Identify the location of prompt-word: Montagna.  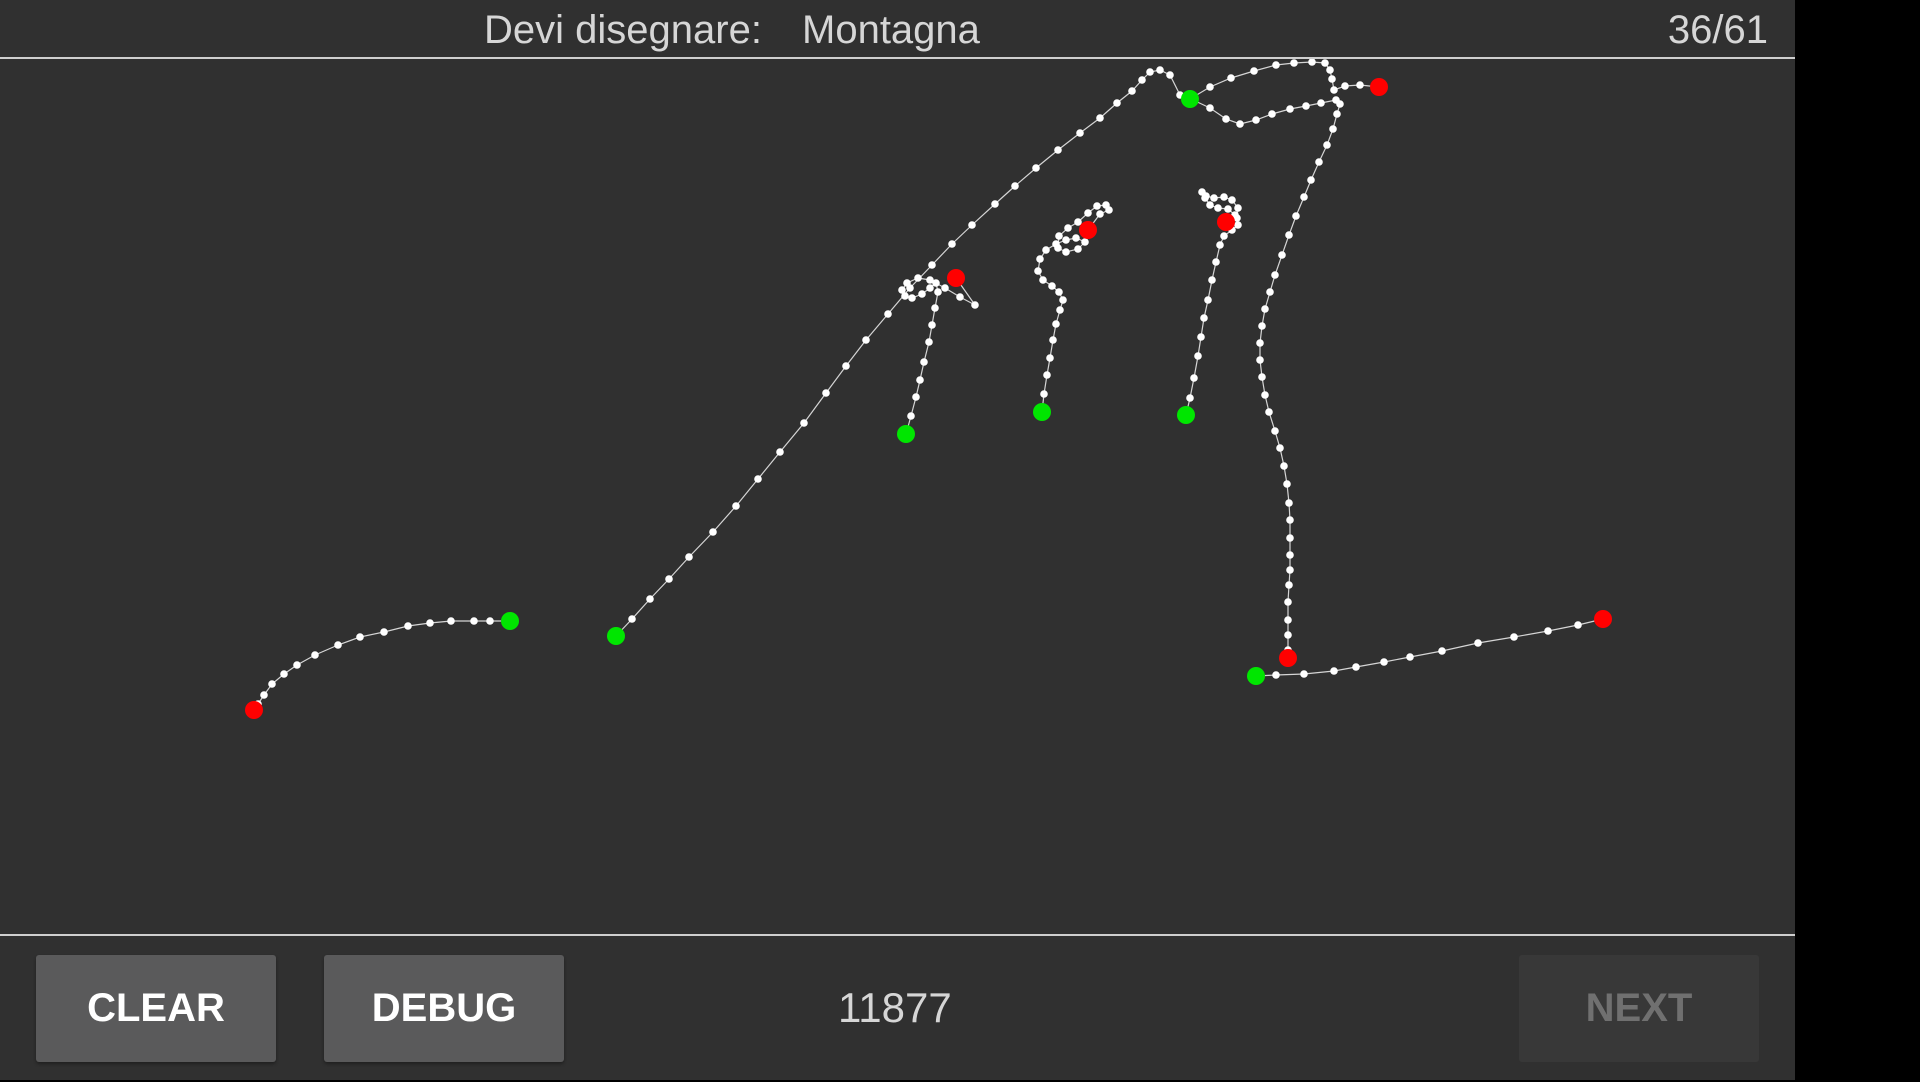
(891, 30).